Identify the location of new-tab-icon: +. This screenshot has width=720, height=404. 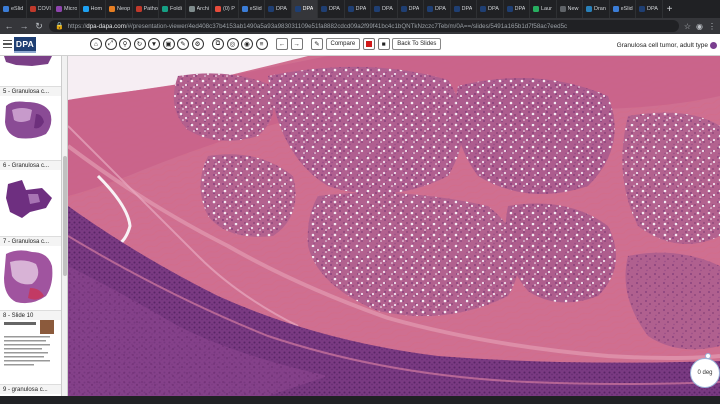
(670, 9).